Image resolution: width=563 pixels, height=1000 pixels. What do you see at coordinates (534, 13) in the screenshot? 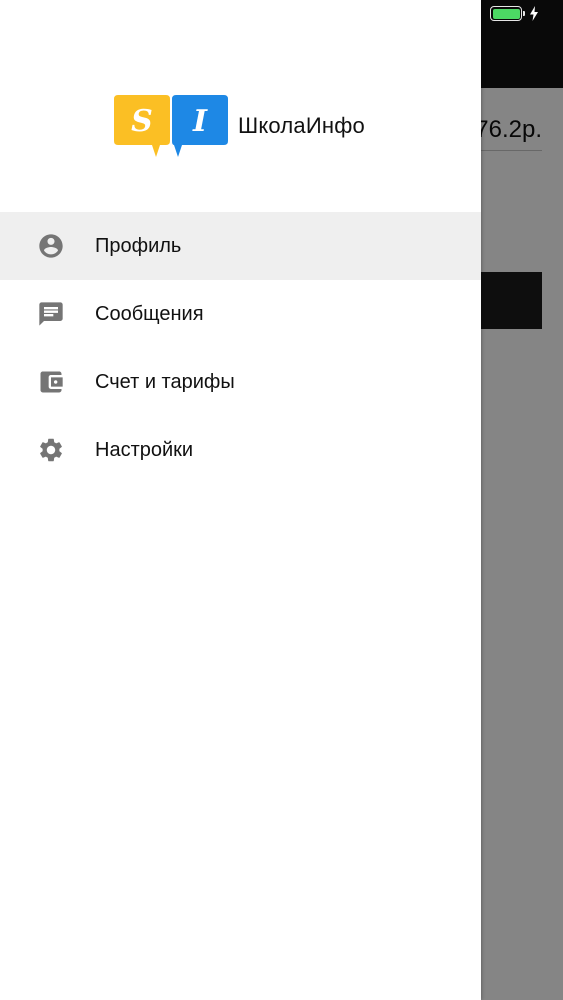
I see `bolt-icon` at bounding box center [534, 13].